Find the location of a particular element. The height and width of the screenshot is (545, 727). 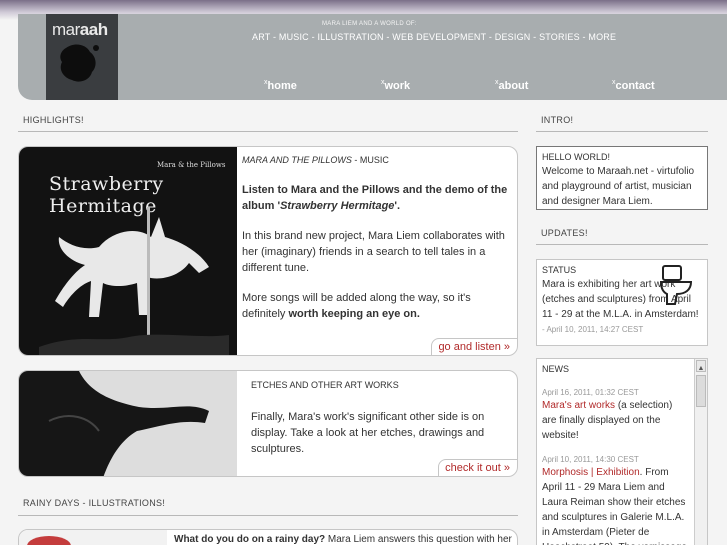

hello-heading: HELLO WORLD! is located at coordinates (576, 157).